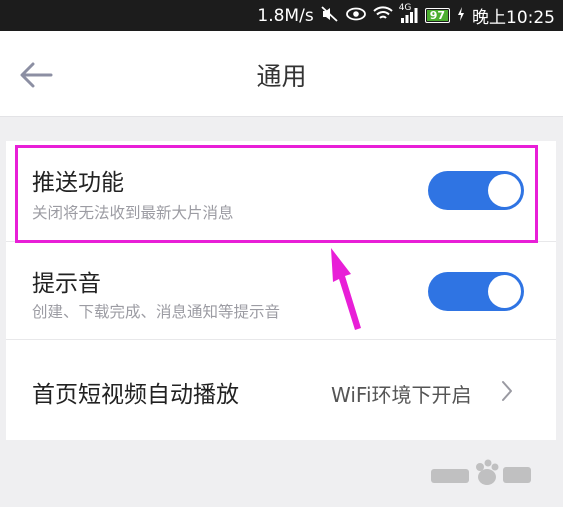 The image size is (563, 507). I want to click on setting-title: 首页短视频自动播放, so click(135, 395).